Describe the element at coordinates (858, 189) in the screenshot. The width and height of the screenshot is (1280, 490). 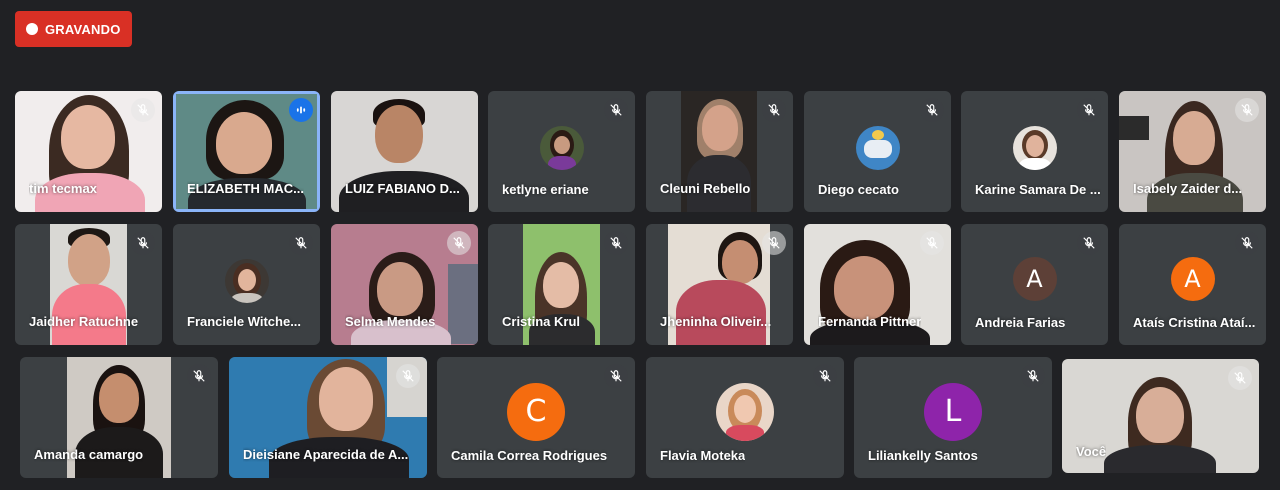
I see `participant-name: Diego cecato` at that location.